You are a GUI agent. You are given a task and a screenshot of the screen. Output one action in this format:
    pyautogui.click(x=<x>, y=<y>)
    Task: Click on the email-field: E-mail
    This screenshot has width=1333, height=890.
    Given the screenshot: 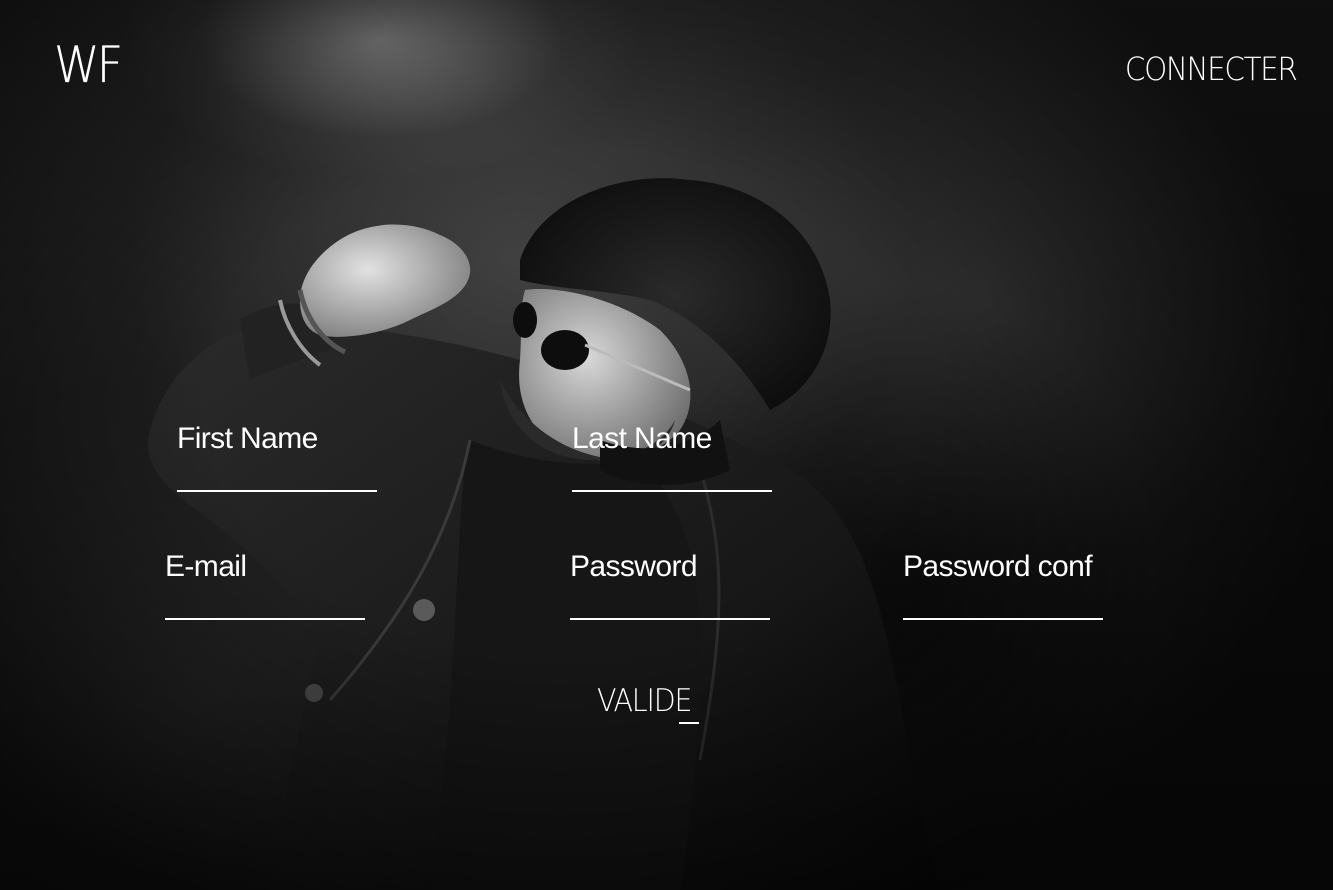 What is the action you would take?
    pyautogui.click(x=265, y=586)
    